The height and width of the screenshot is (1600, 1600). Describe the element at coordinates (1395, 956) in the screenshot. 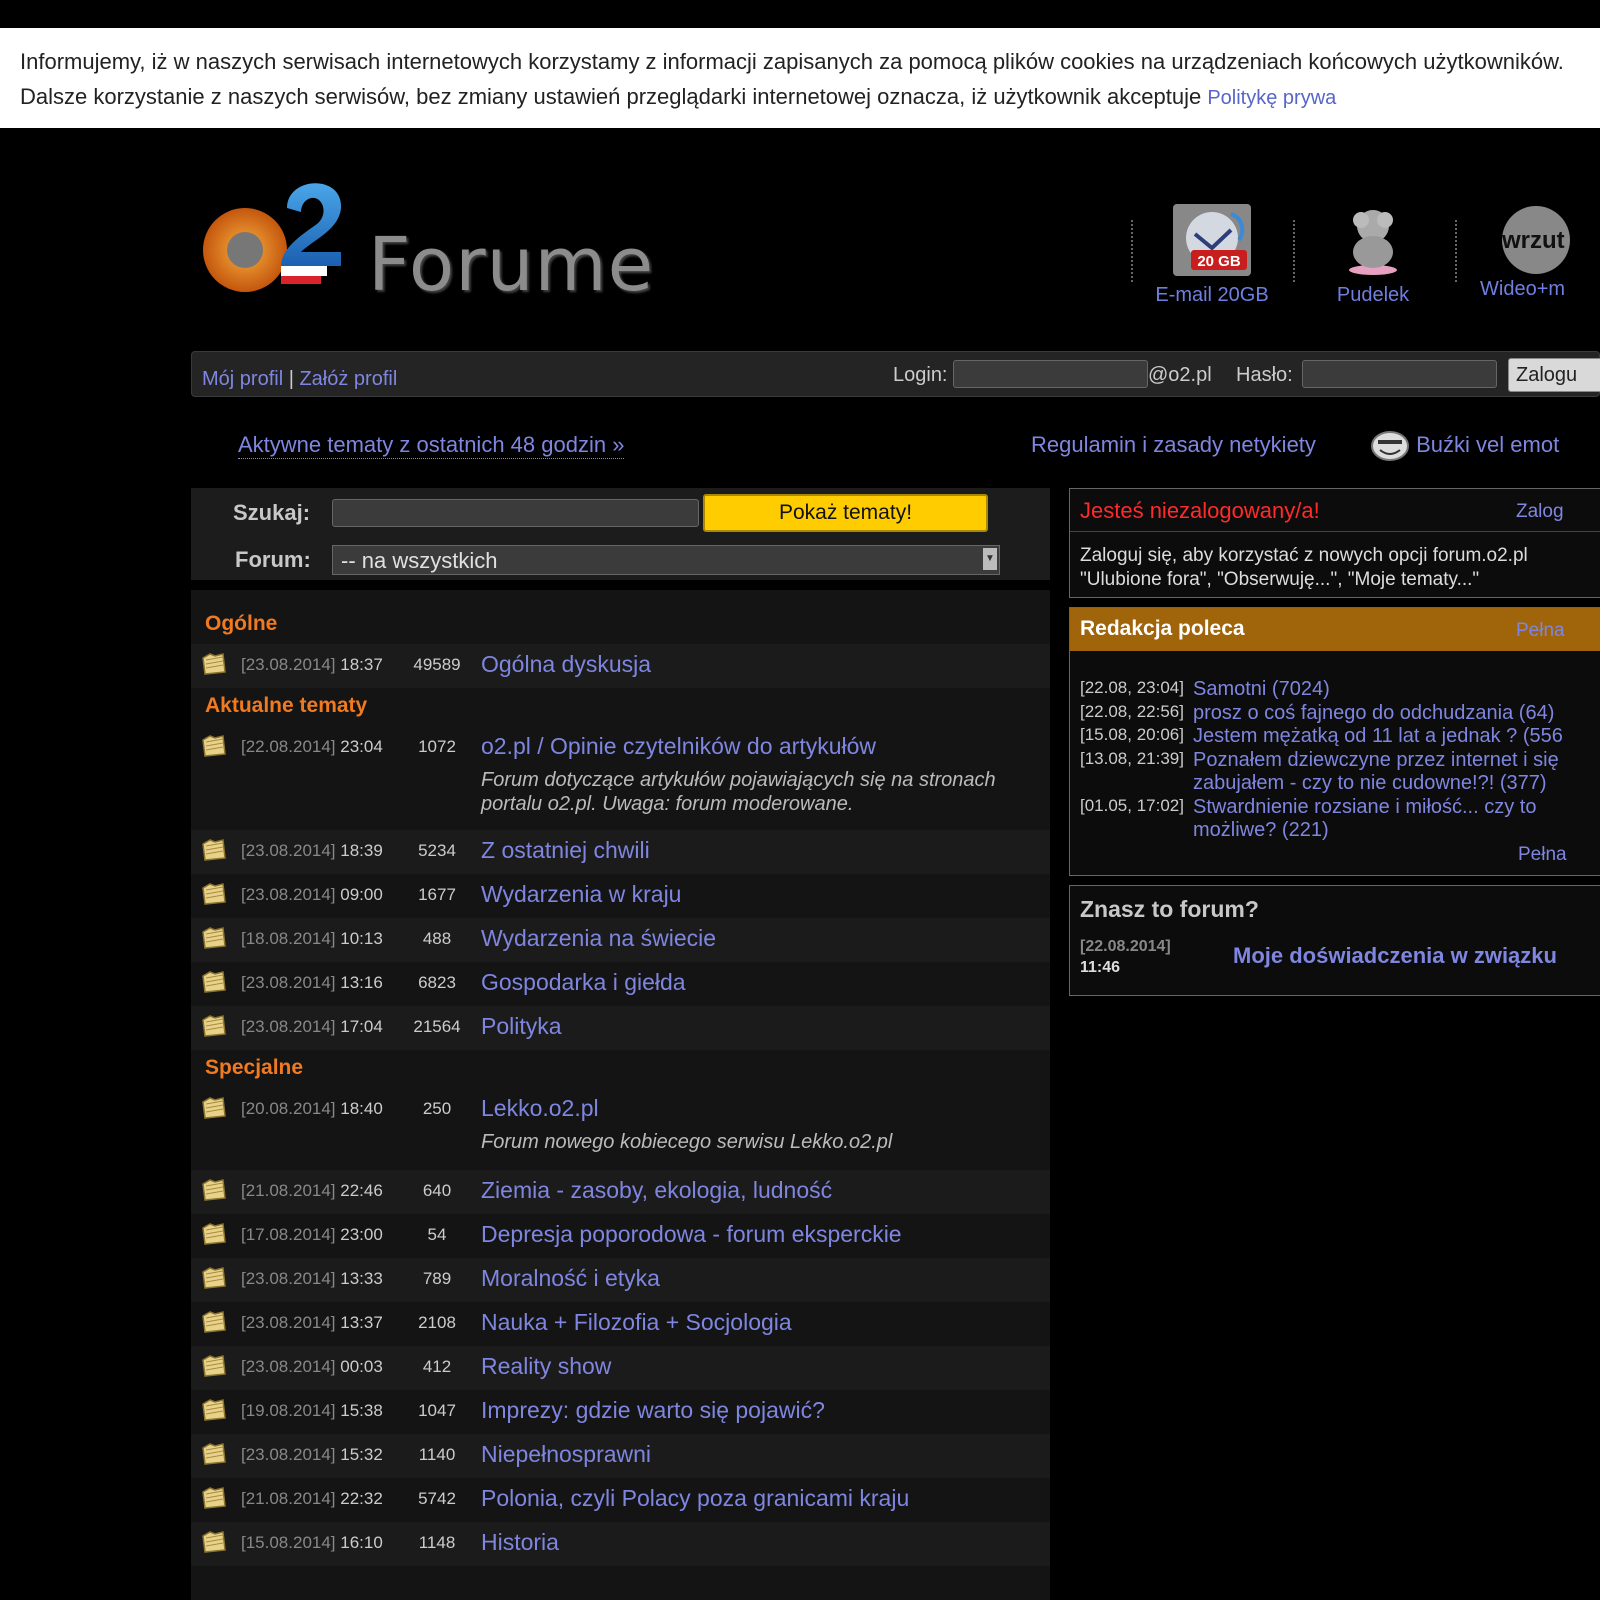

I see `know-forum-topic: Moje doświadczenia w związku` at that location.